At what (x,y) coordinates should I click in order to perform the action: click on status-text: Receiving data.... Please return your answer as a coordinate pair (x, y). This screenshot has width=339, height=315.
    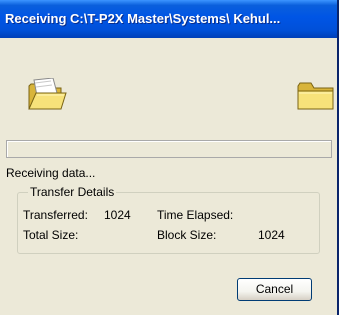
    Looking at the image, I should click on (51, 173).